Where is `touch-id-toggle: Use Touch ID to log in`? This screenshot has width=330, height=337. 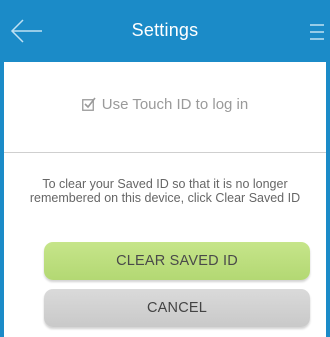 touch-id-toggle: Use Touch ID to log in is located at coordinates (165, 104).